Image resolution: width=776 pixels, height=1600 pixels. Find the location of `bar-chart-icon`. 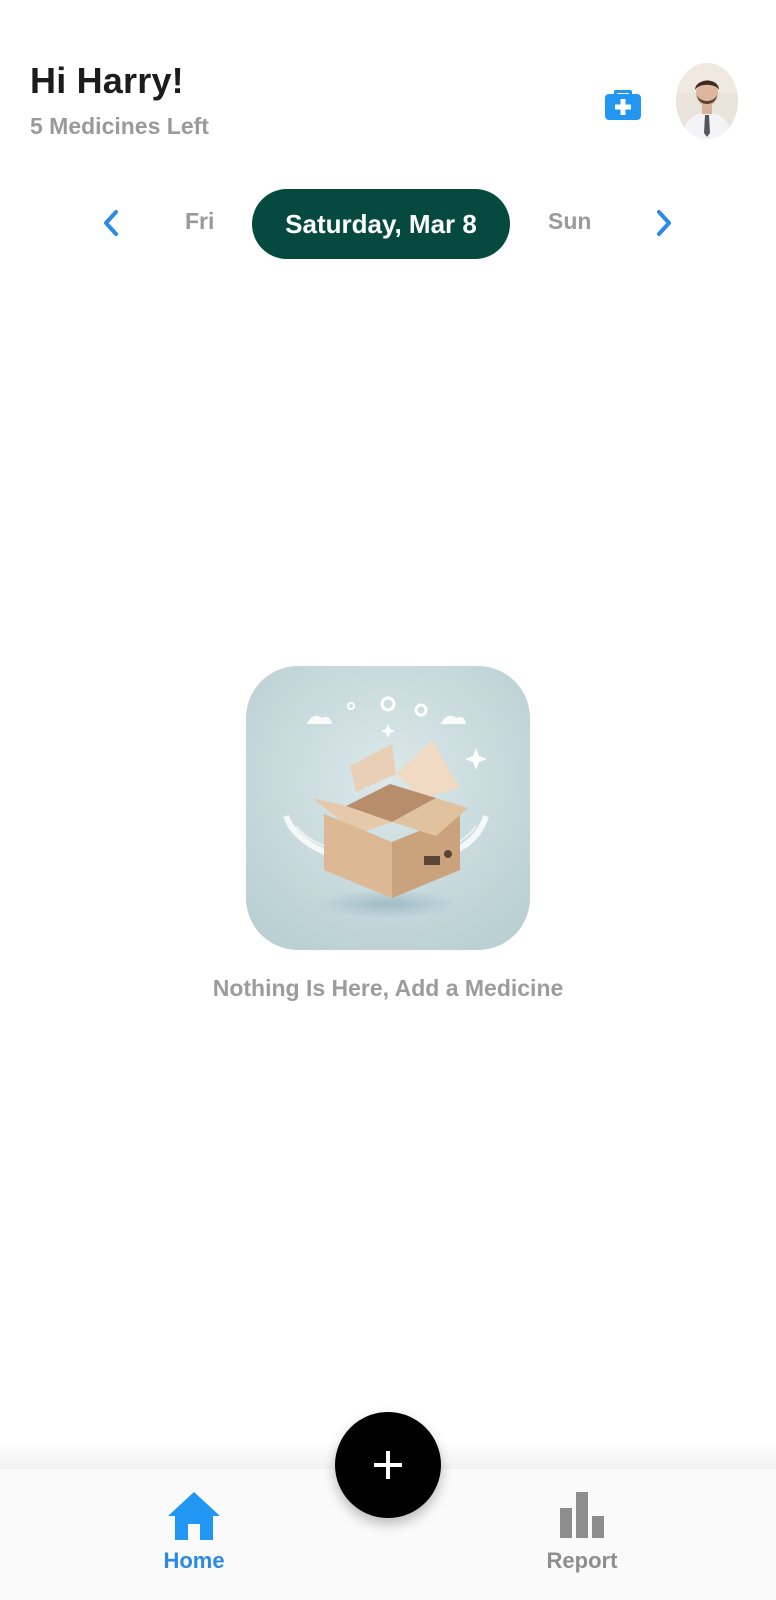

bar-chart-icon is located at coordinates (582, 1515).